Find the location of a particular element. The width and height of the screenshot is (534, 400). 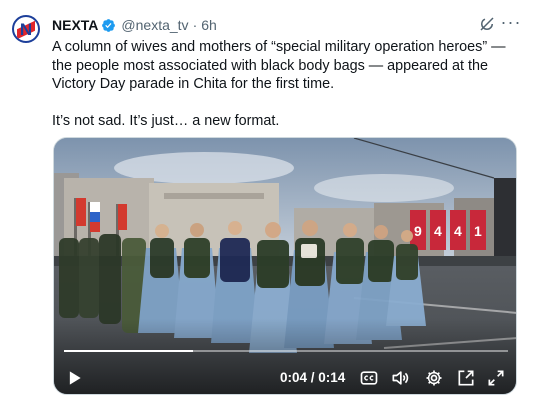

captions-icon is located at coordinates (369, 378).